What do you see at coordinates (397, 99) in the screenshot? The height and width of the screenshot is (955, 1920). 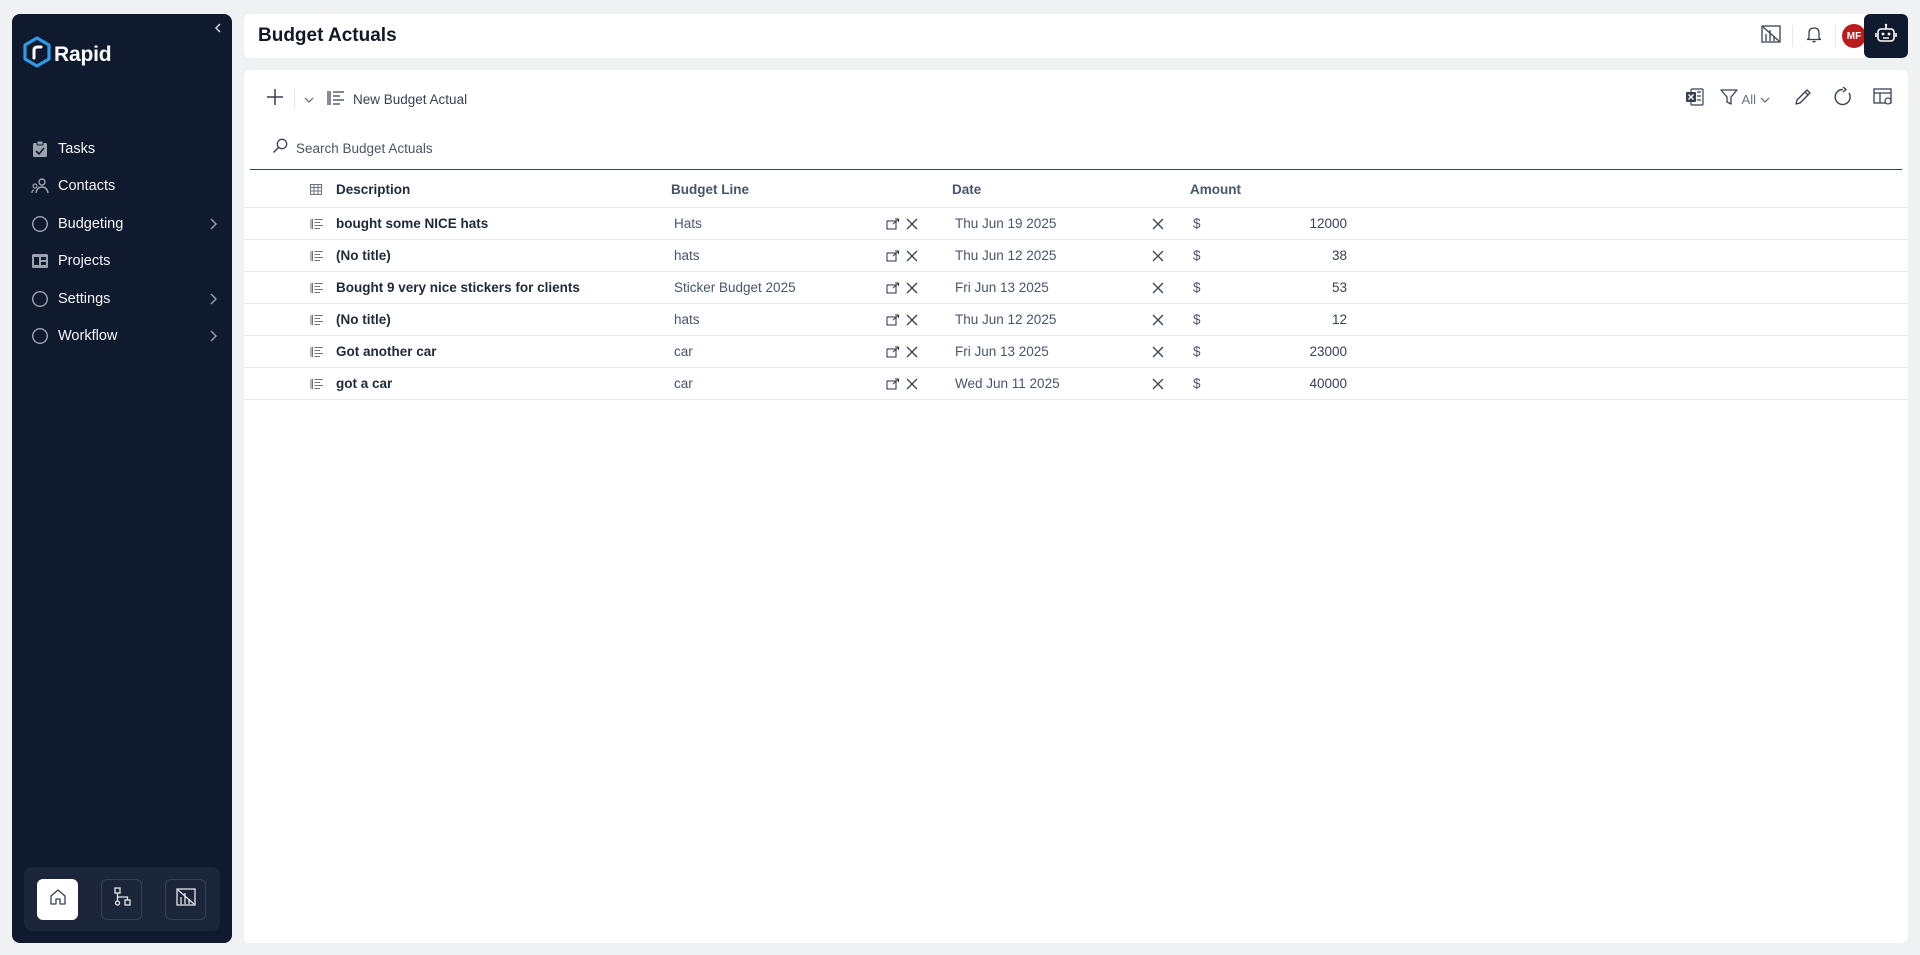 I see `new-budget-actual-button: New Budget Actual` at bounding box center [397, 99].